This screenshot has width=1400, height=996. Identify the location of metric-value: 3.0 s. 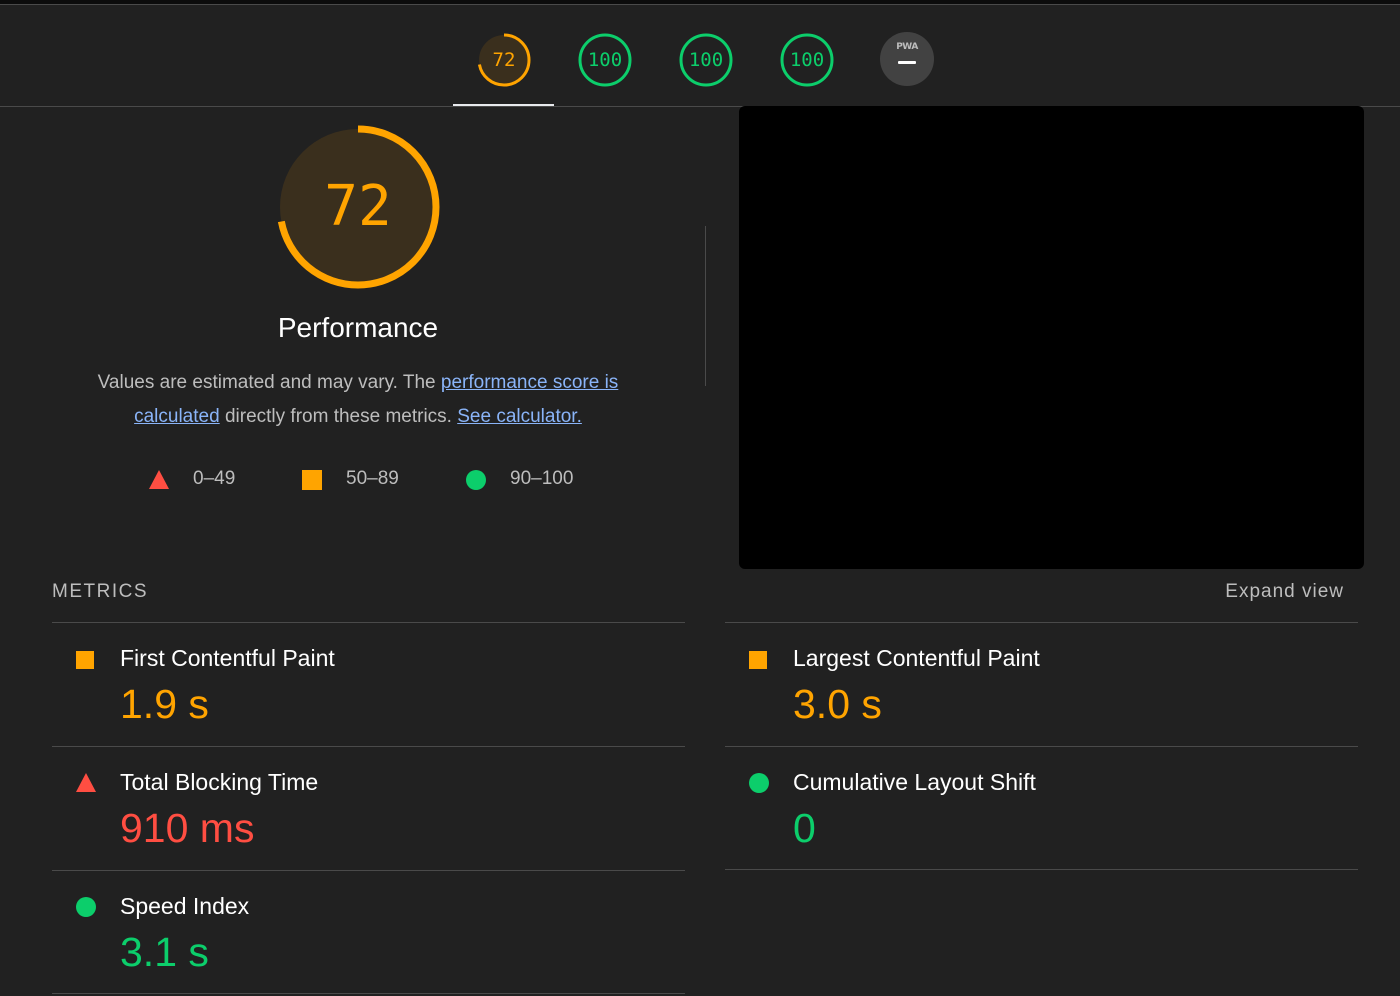
(837, 704).